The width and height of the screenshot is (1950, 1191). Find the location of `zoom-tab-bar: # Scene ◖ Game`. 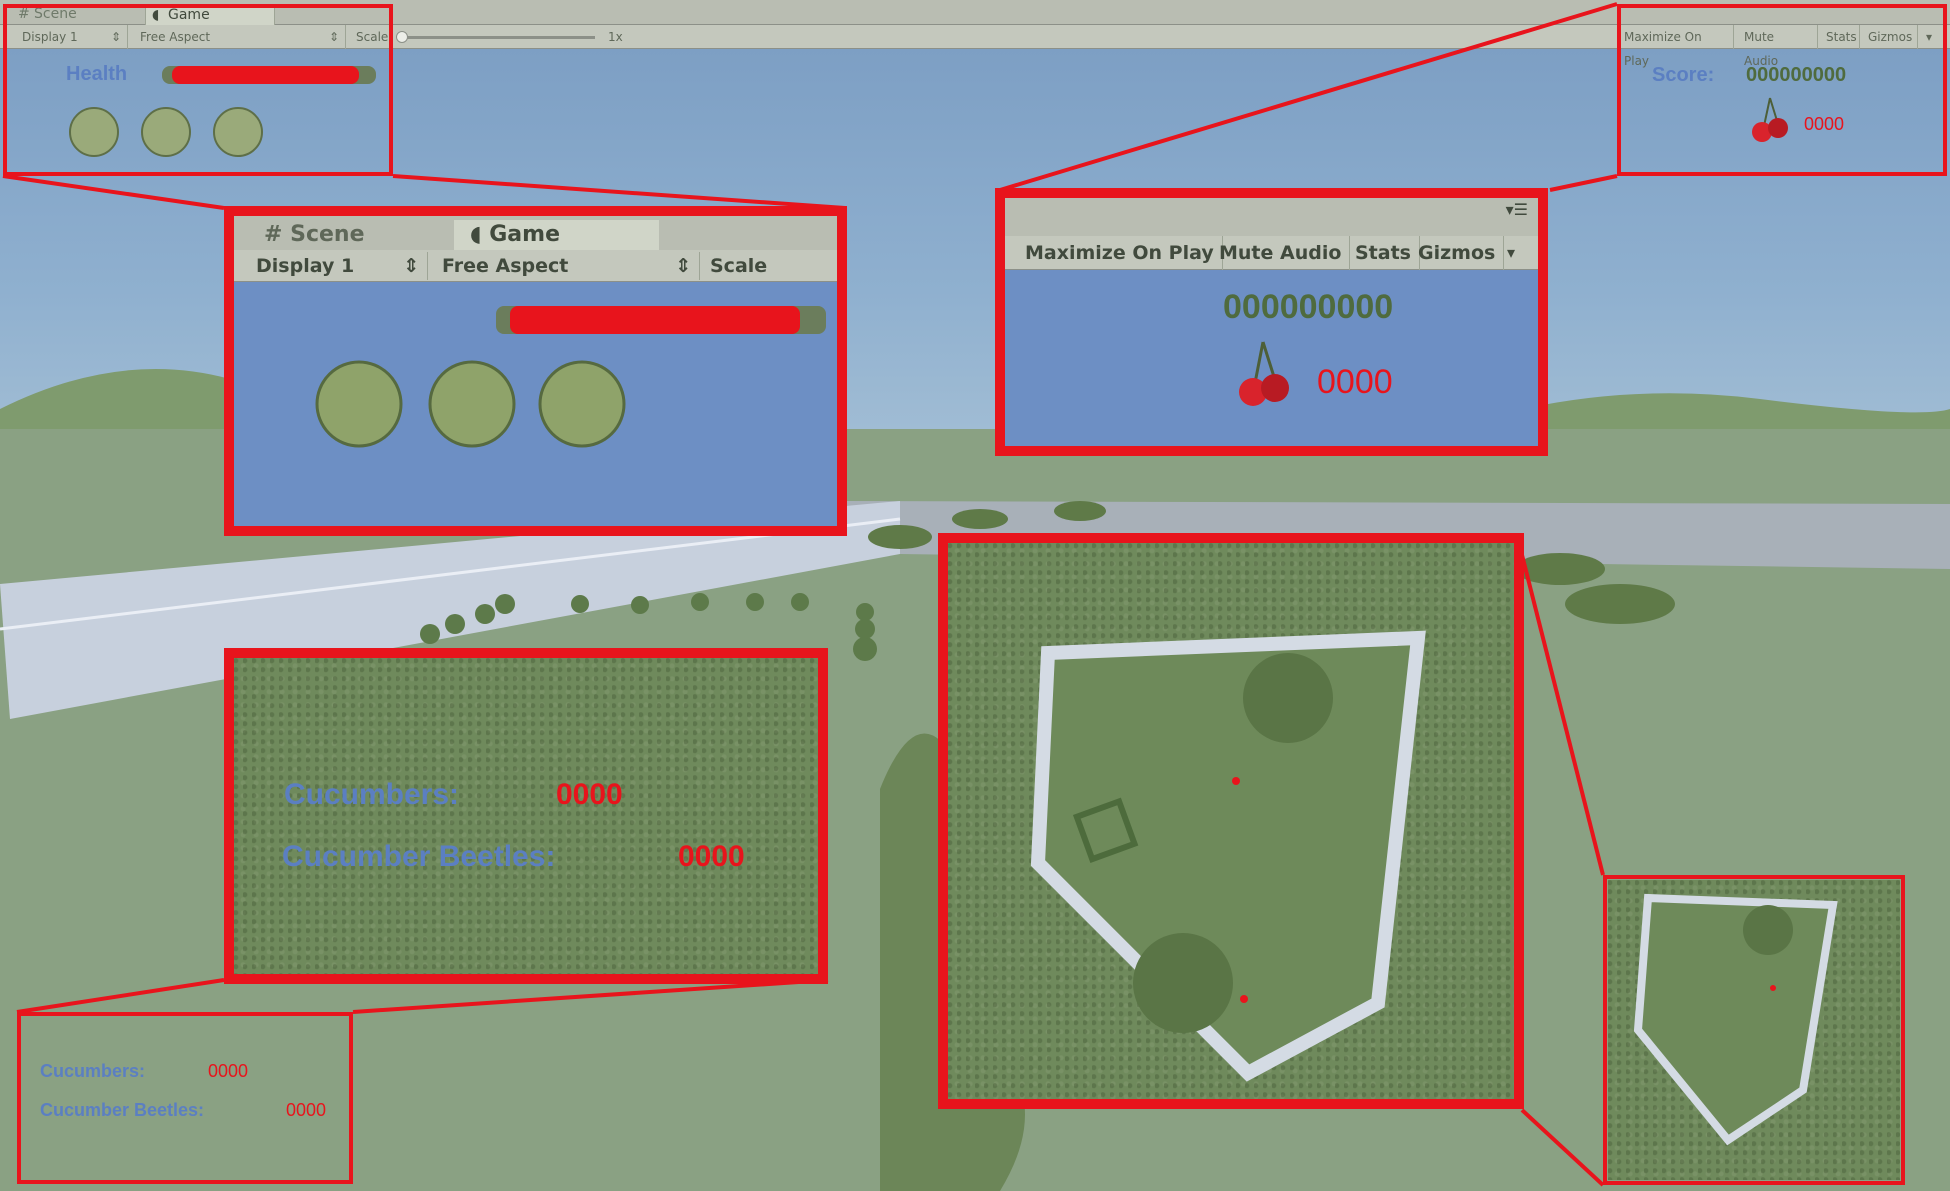

zoom-tab-bar: # Scene ◖ Game is located at coordinates (535, 233).